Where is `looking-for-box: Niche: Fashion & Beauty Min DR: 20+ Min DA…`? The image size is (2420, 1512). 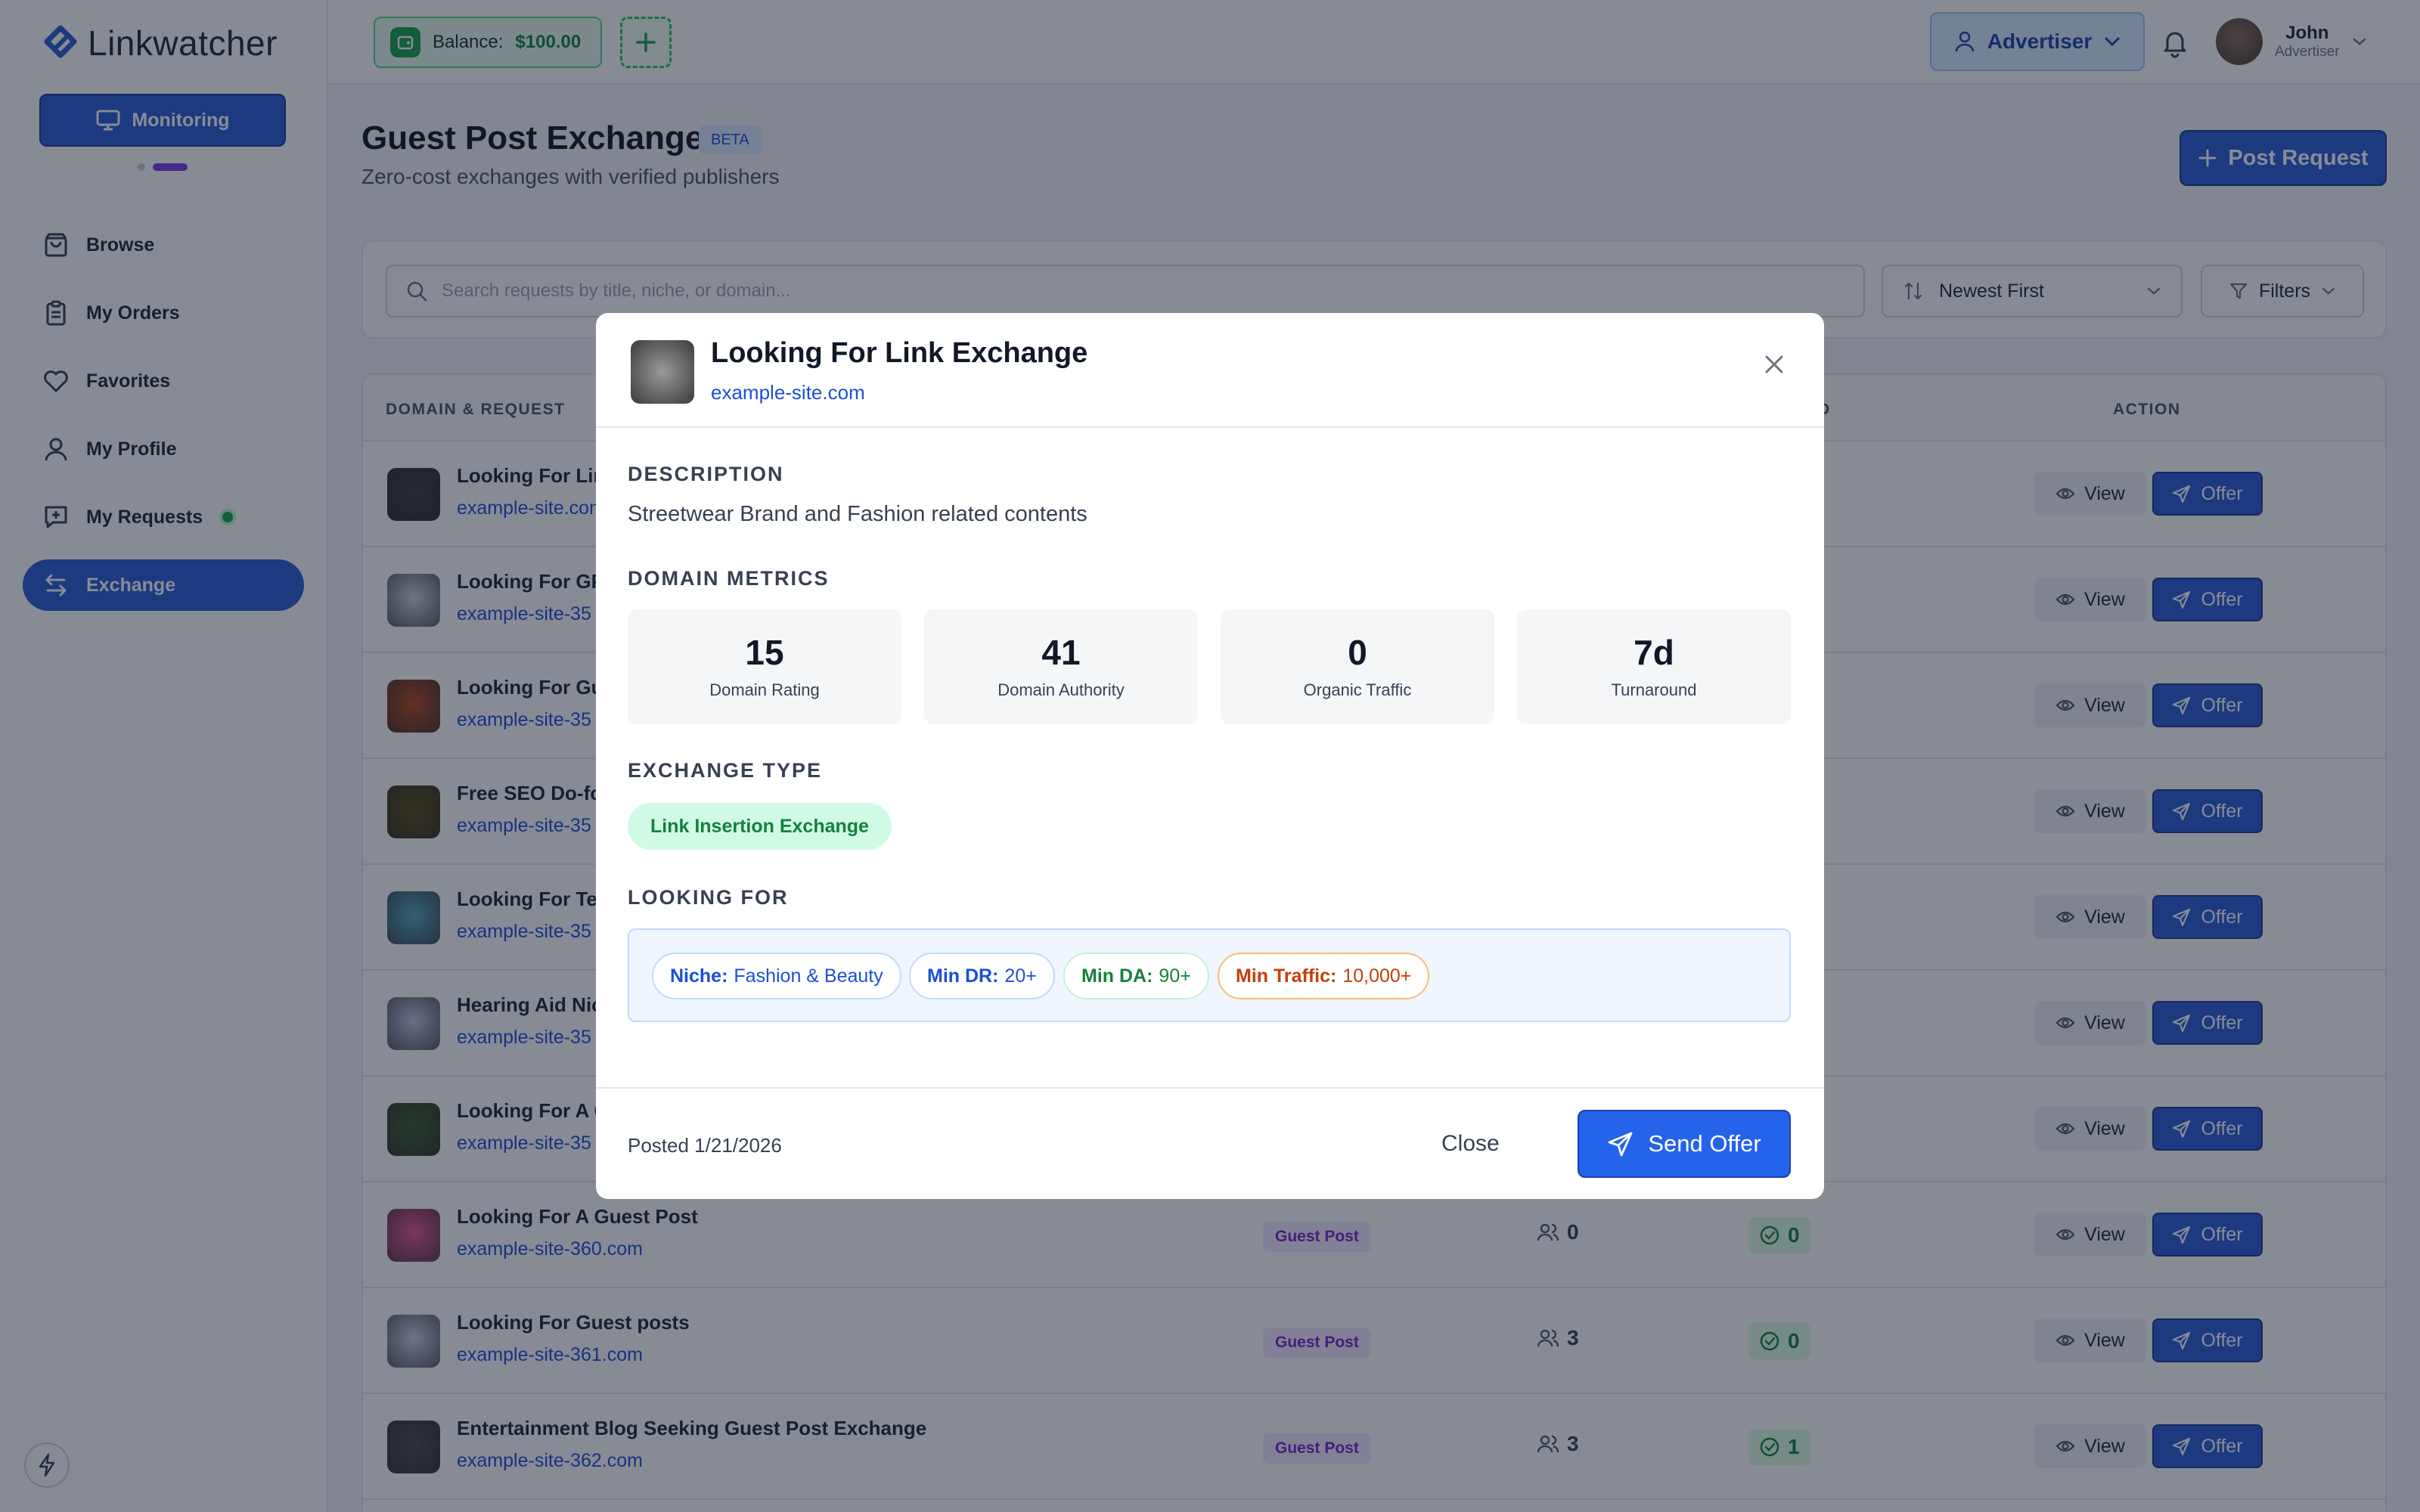 looking-for-box: Niche: Fashion & Beauty Min DR: 20+ Min DA… is located at coordinates (1209, 975).